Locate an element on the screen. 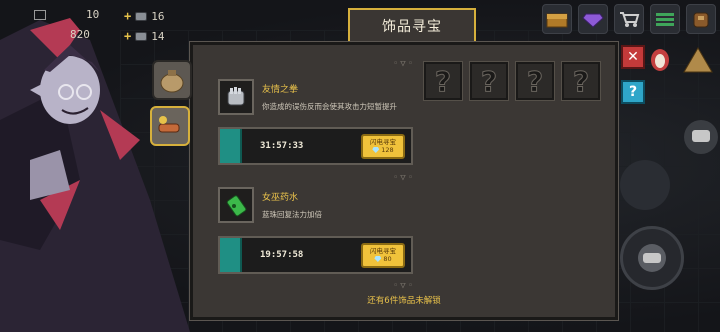 The width and height of the screenshot is (720, 332). close-icon: ✕ is located at coordinates (633, 57).